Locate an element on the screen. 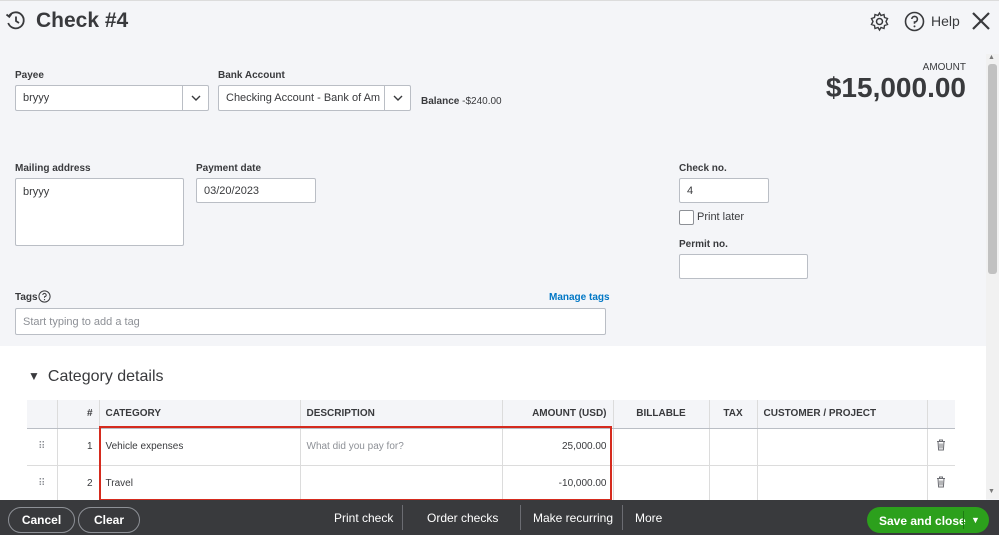 This screenshot has width=999, height=535. amount-cell: 25,000.00 is located at coordinates (557, 447).